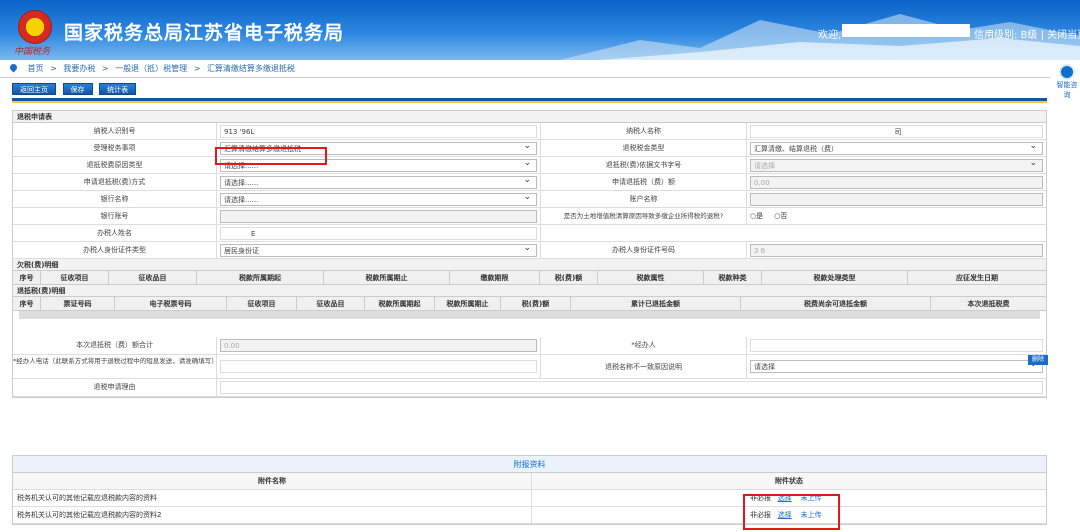  Describe the element at coordinates (13, 67) in the screenshot. I see `location-pin-icon` at that location.